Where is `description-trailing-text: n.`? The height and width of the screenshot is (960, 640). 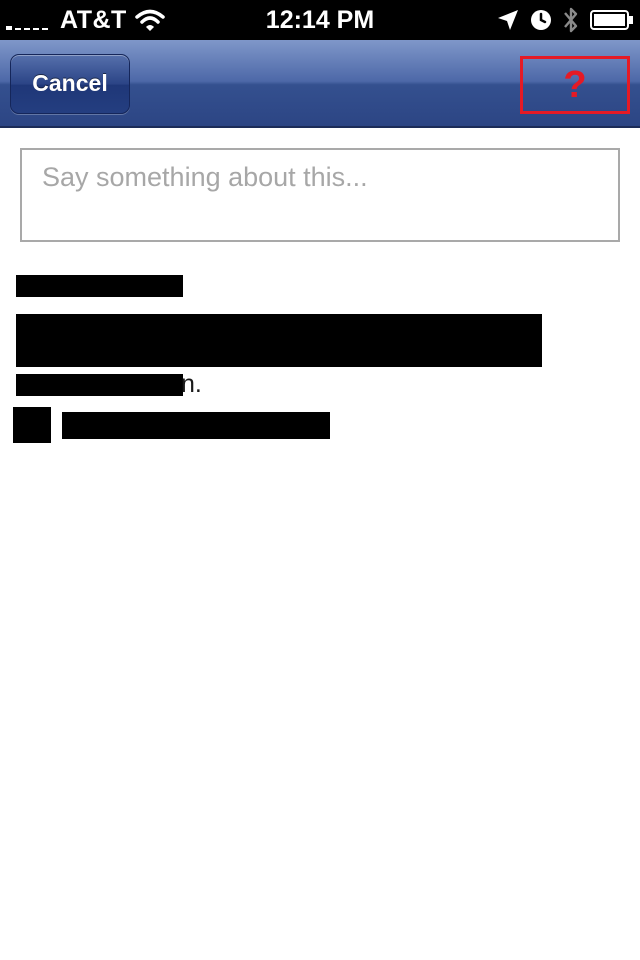
description-trailing-text: n. is located at coordinates (191, 384).